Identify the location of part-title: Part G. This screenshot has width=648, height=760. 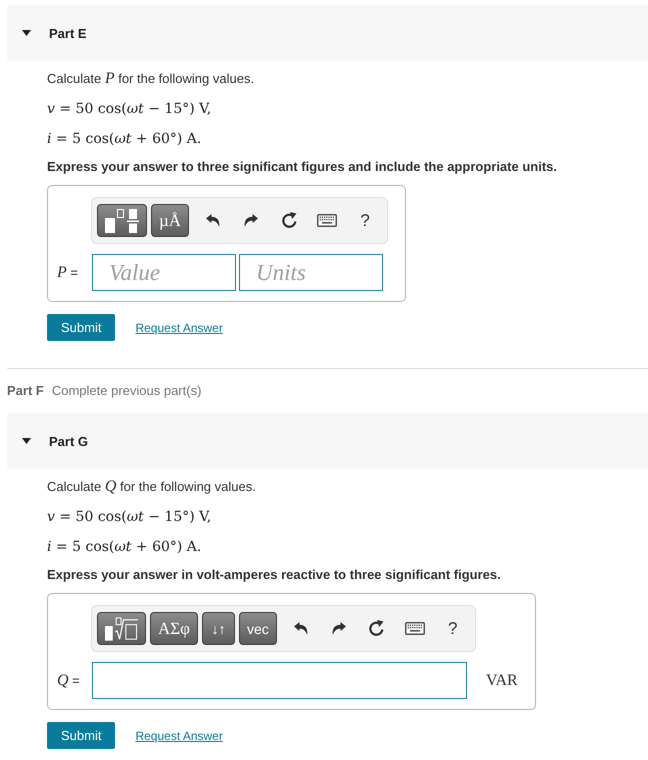
(68, 441).